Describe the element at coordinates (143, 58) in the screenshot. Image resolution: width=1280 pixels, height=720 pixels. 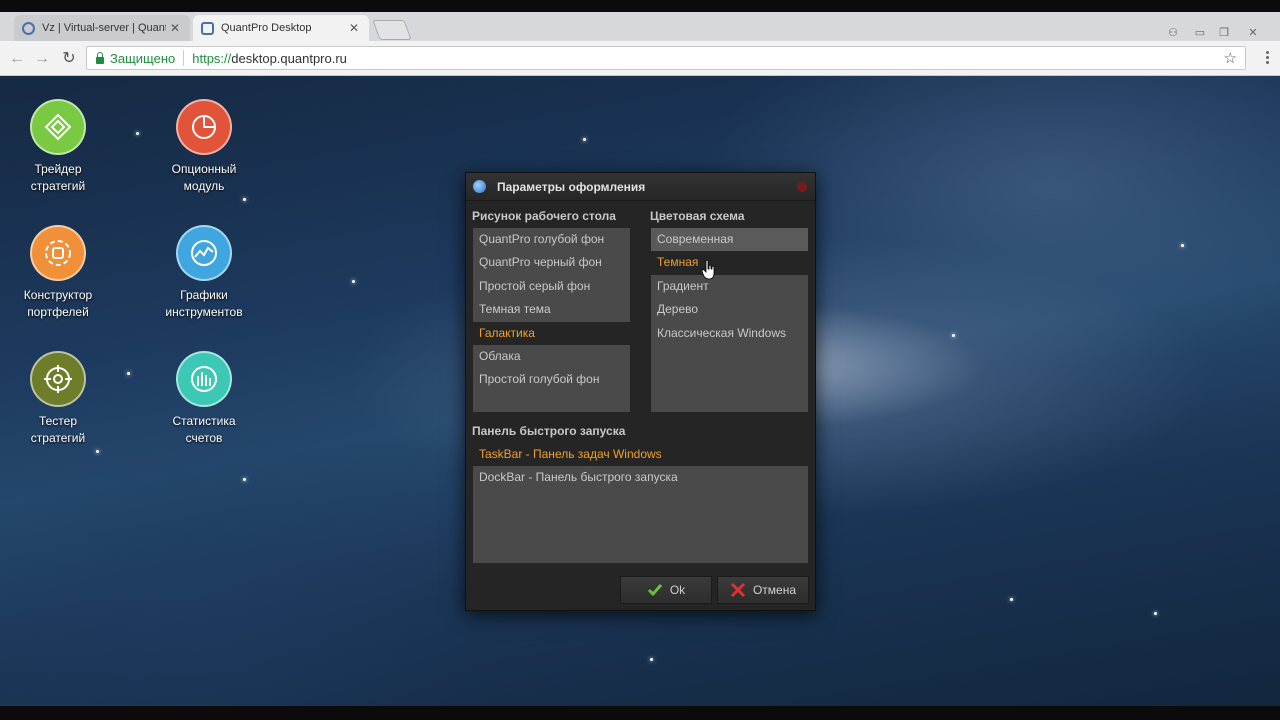
I see `secure-label: Защищено` at that location.